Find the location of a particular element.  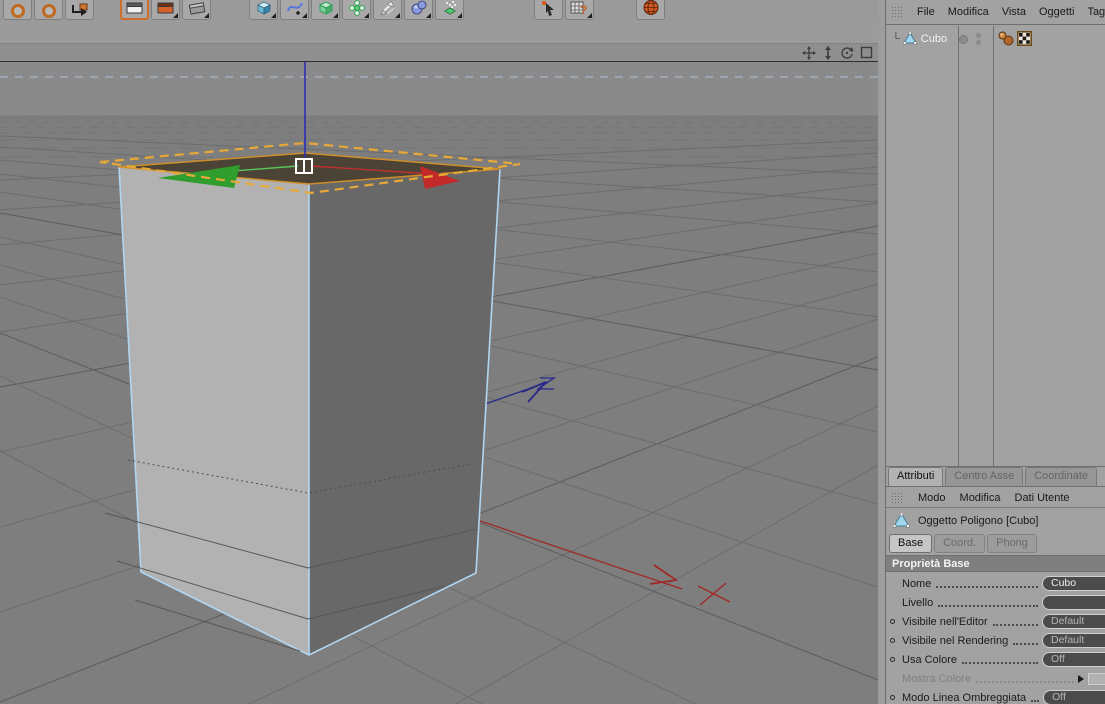

om-menu-vista: Vista is located at coordinates (1014, 12).